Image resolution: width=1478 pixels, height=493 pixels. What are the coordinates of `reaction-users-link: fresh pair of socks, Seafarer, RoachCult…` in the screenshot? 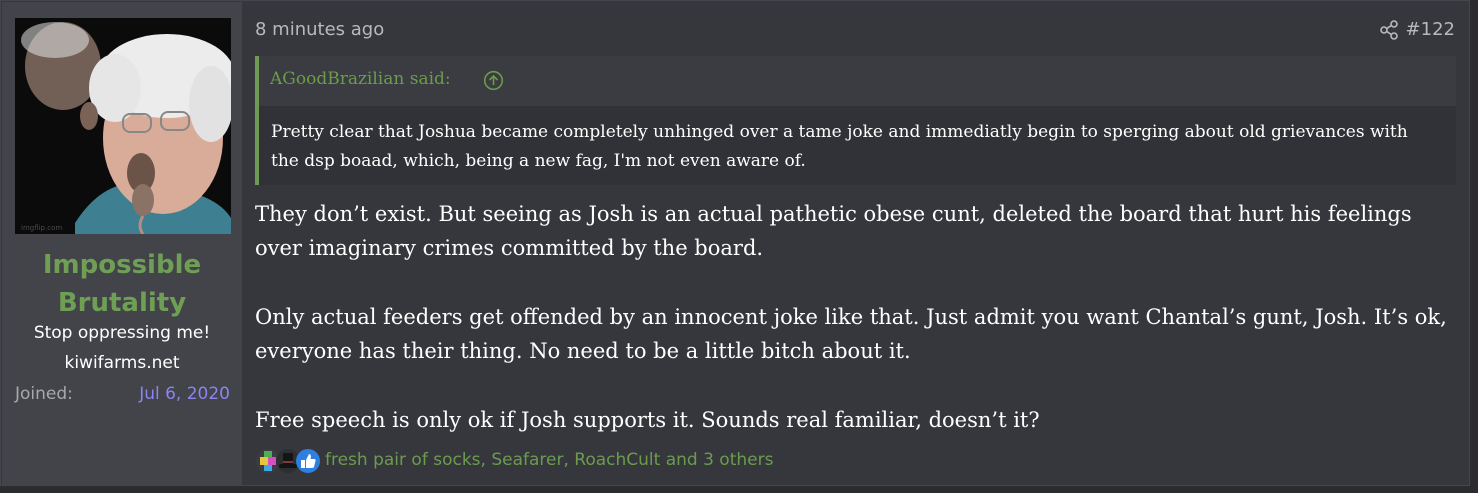 It's located at (549, 460).